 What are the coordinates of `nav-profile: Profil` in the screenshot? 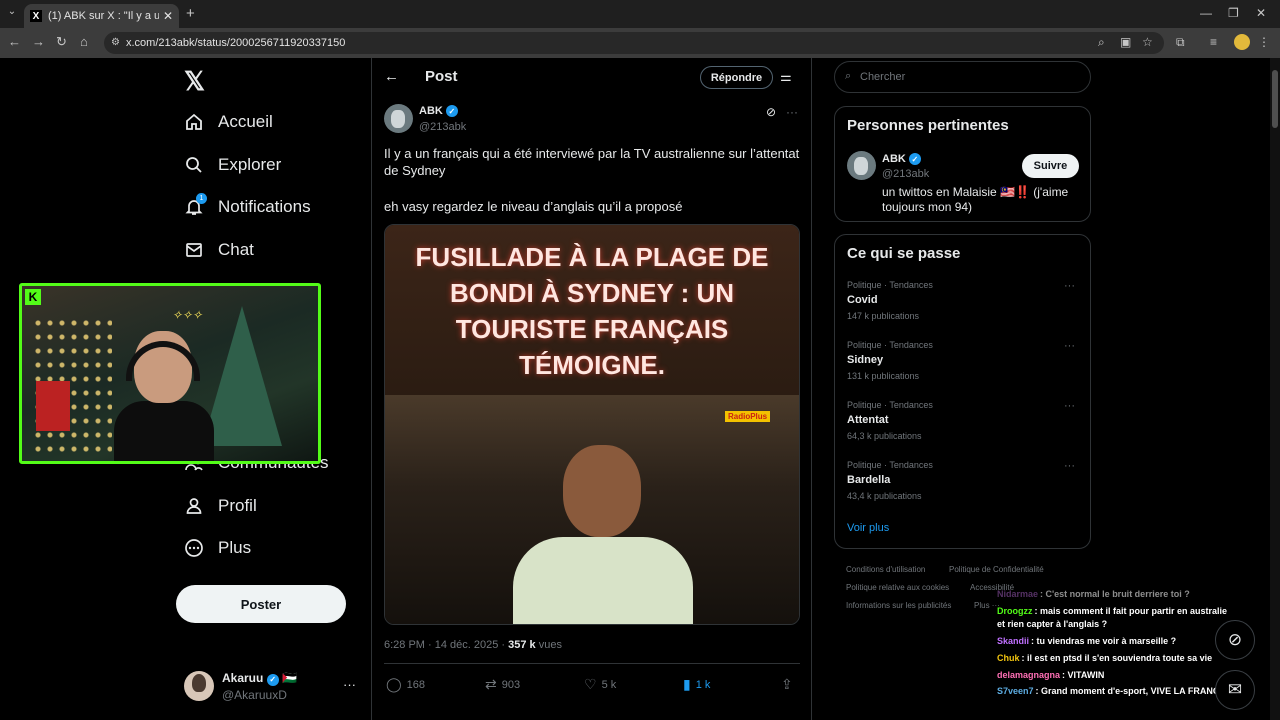 It's located at (220, 506).